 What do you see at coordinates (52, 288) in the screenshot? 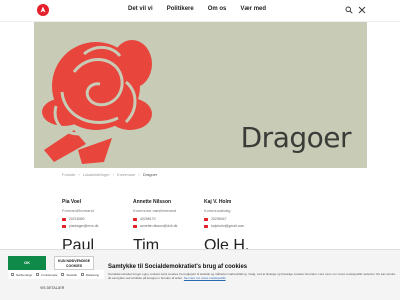
I see `show-details-link: VIS DETALJER` at bounding box center [52, 288].